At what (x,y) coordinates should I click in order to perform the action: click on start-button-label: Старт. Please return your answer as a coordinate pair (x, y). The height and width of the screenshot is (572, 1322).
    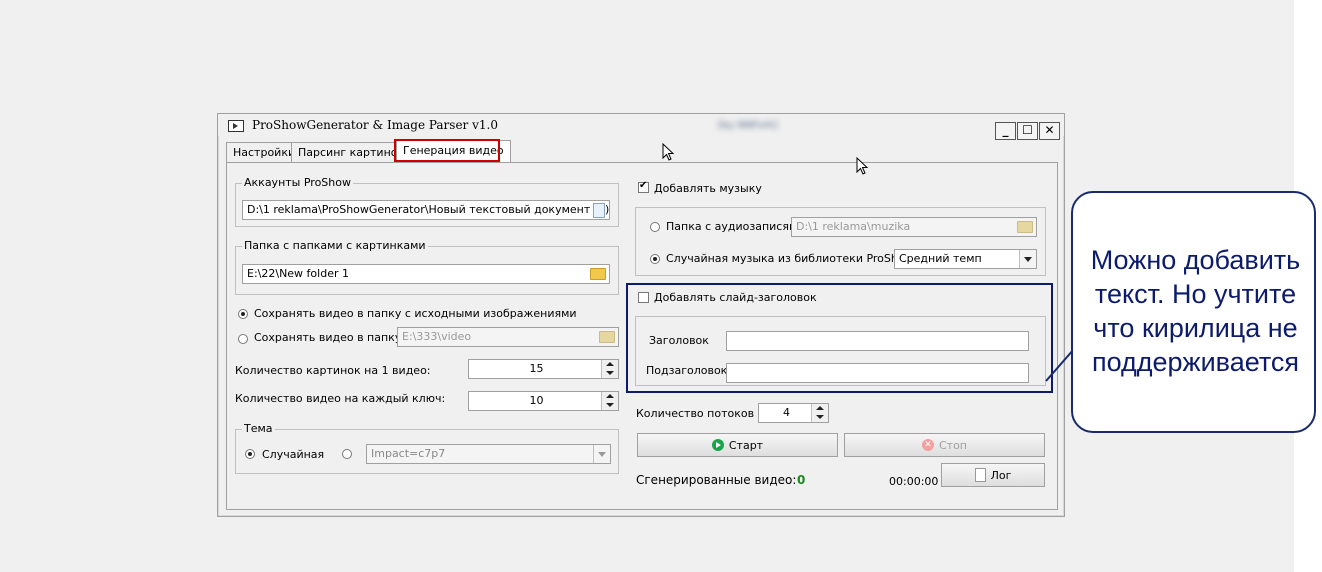
    Looking at the image, I should click on (746, 445).